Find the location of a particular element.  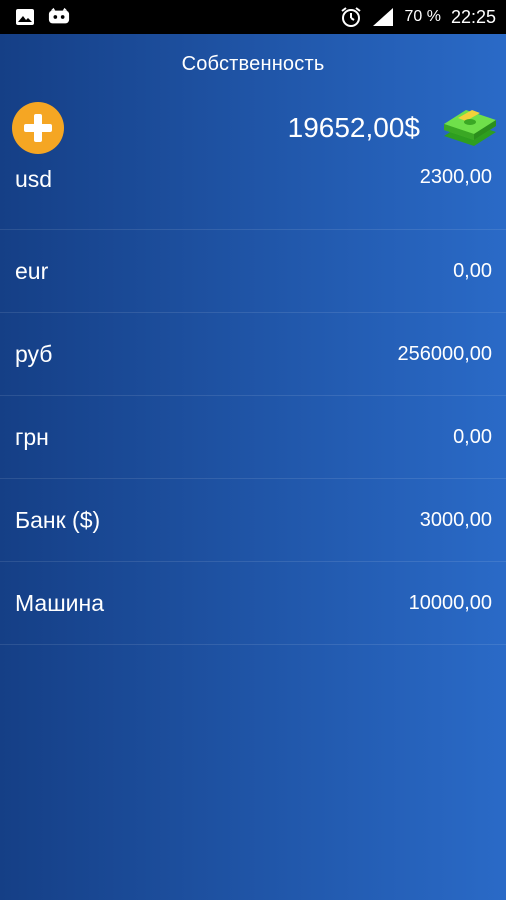

asset-label: руб is located at coordinates (34, 353).